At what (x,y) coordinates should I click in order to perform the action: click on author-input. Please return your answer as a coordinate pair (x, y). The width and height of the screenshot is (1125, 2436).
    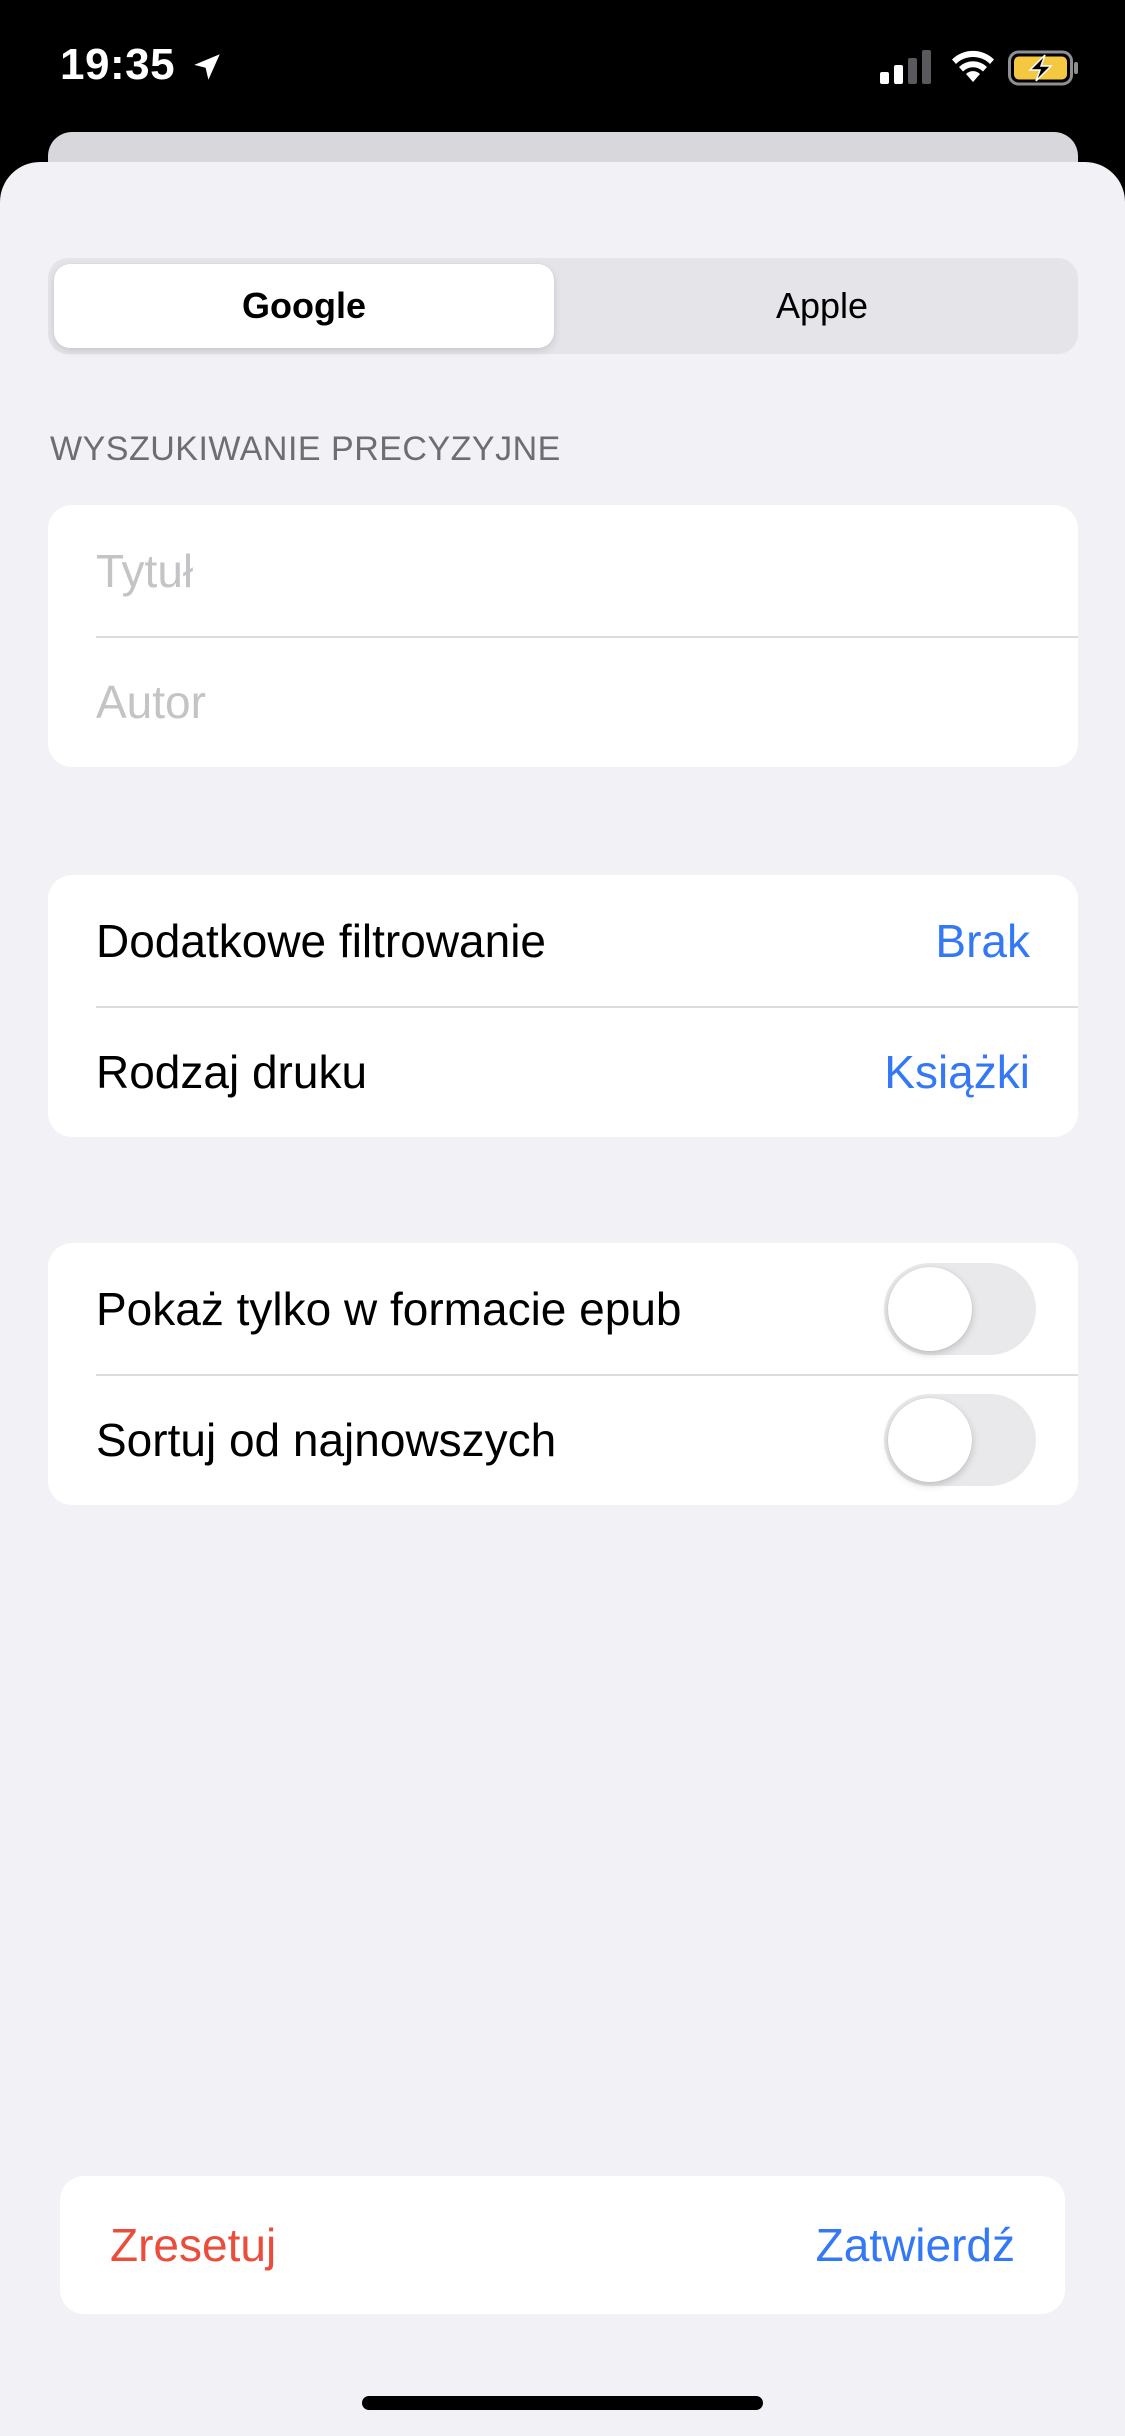
    Looking at the image, I should click on (563, 701).